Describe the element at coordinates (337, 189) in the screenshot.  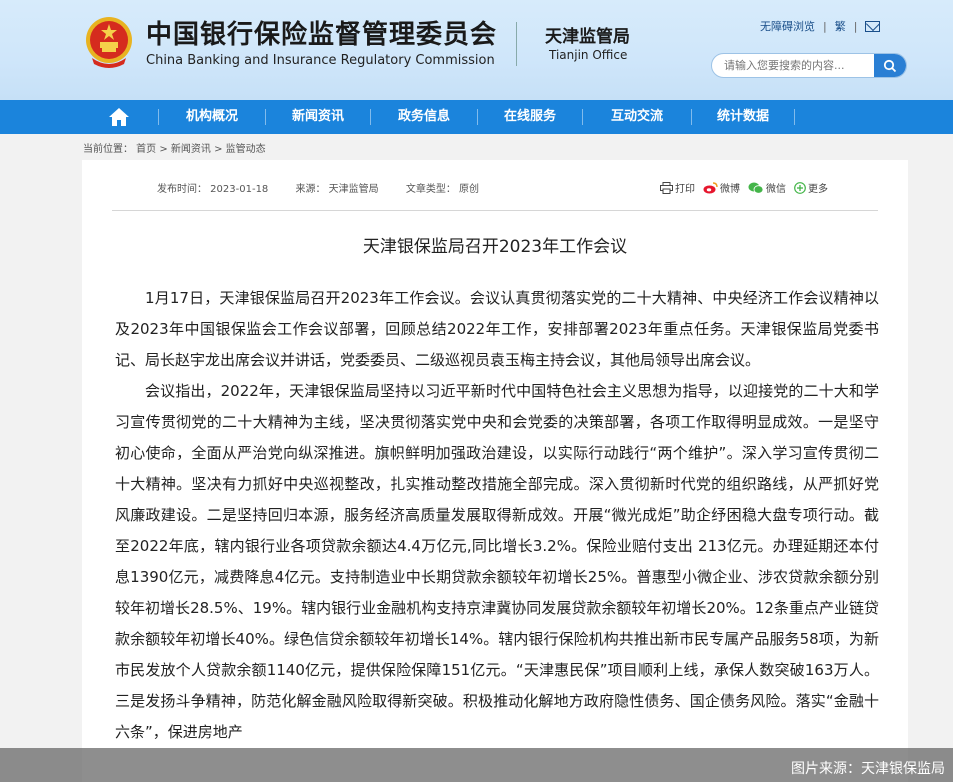
I see `article-source: 来源： 天津监管局` at that location.